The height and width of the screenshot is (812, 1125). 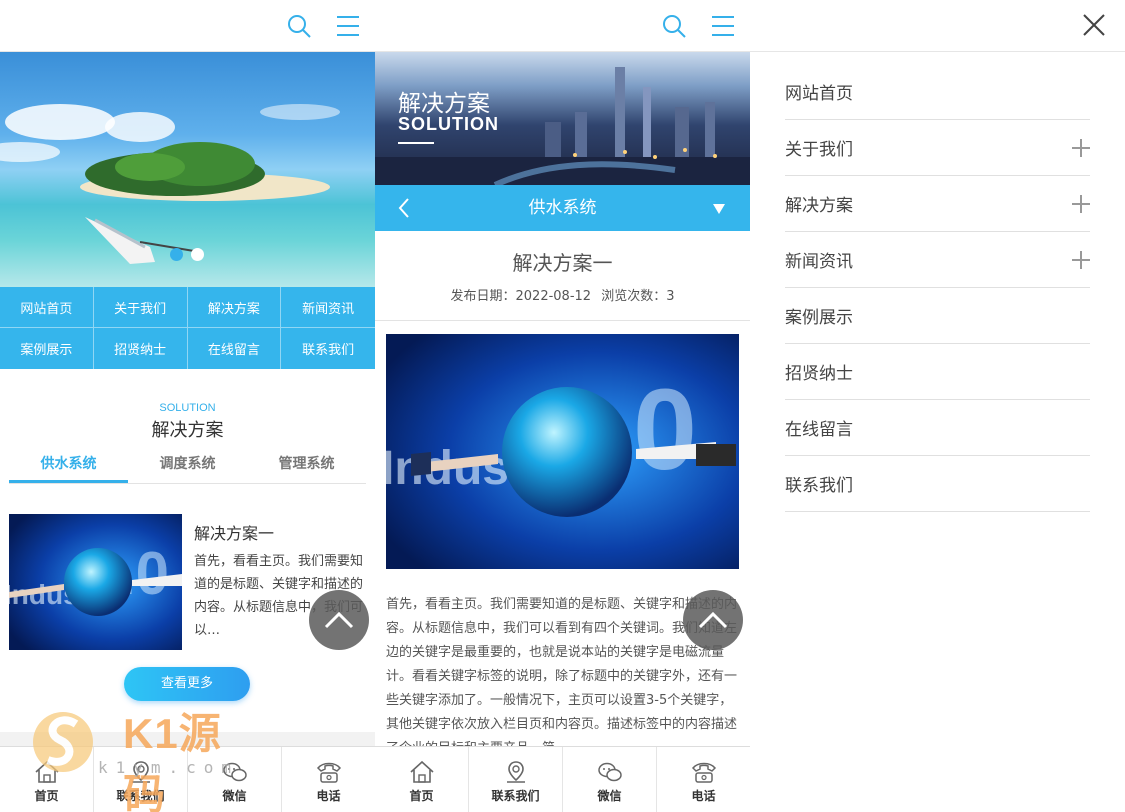 I want to click on view-more-button: 查看更多, so click(x=187, y=684).